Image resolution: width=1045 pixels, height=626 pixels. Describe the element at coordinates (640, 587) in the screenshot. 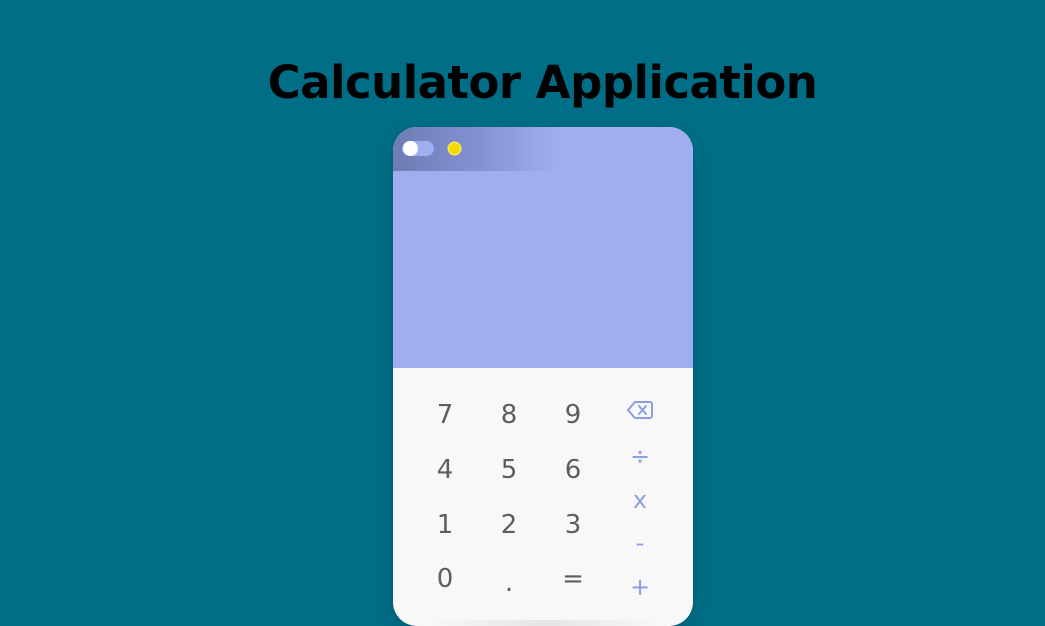

I see `add-button: +` at that location.